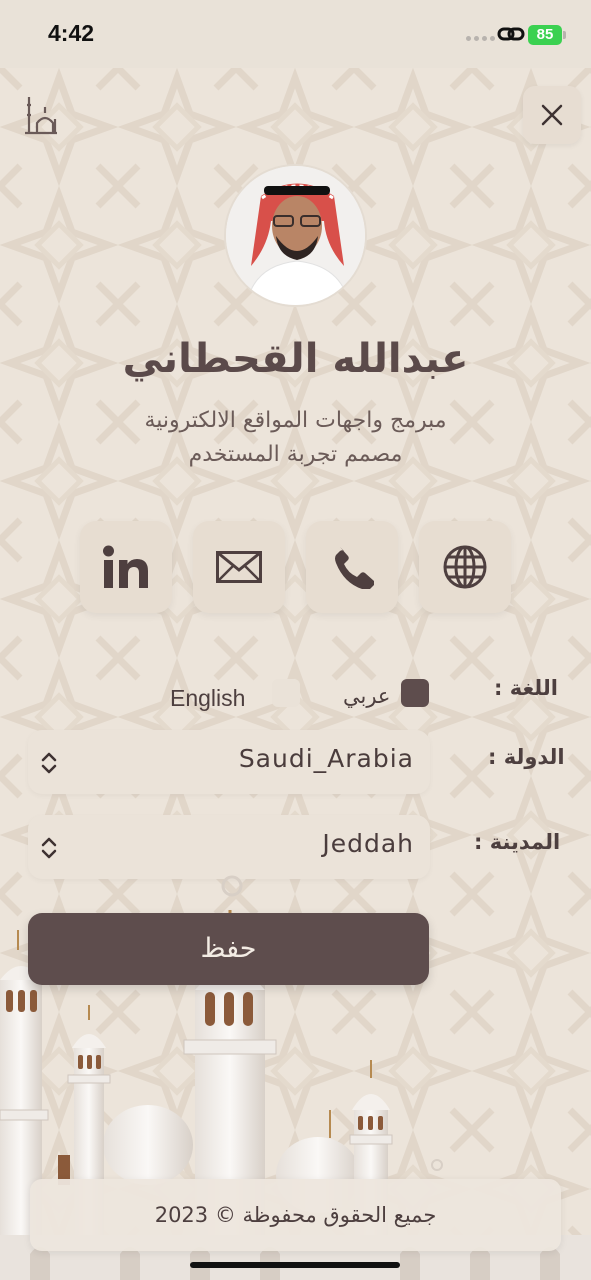 The image size is (591, 1280). What do you see at coordinates (295, 34) in the screenshot?
I see `status-bar: 4:42 85` at bounding box center [295, 34].